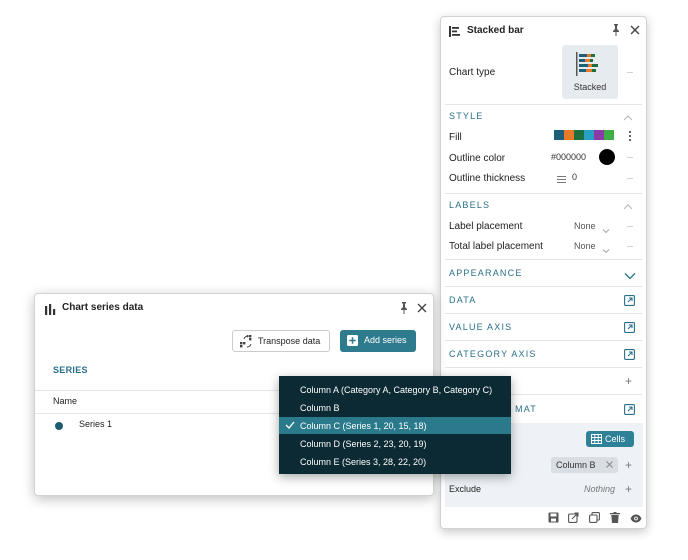 The height and width of the screenshot is (560, 688). What do you see at coordinates (615, 518) in the screenshot?
I see `delete-icon` at bounding box center [615, 518].